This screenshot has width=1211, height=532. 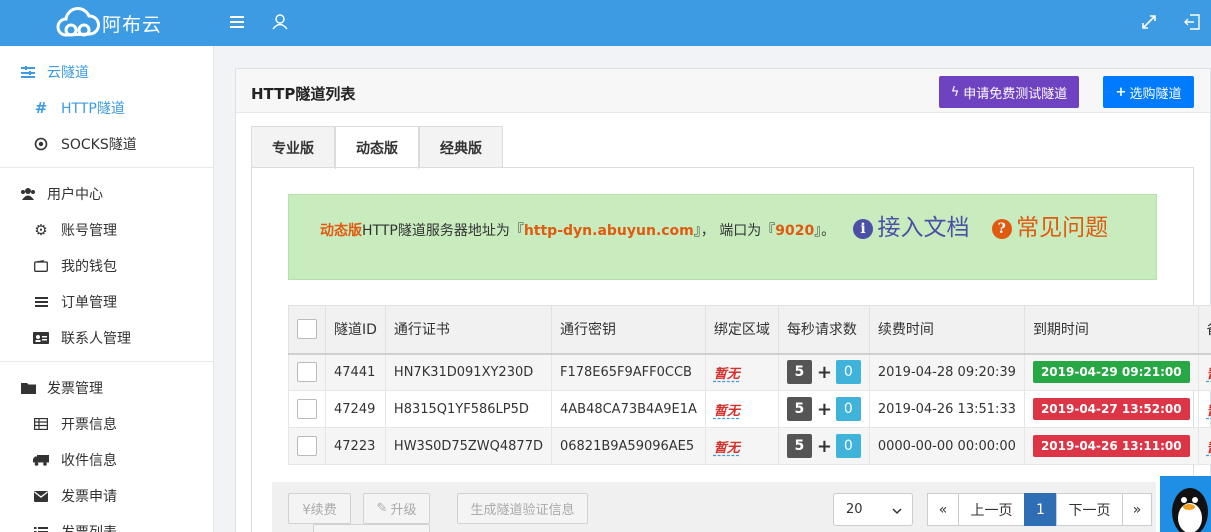 I want to click on page-next: 下一页, so click(x=1089, y=509).